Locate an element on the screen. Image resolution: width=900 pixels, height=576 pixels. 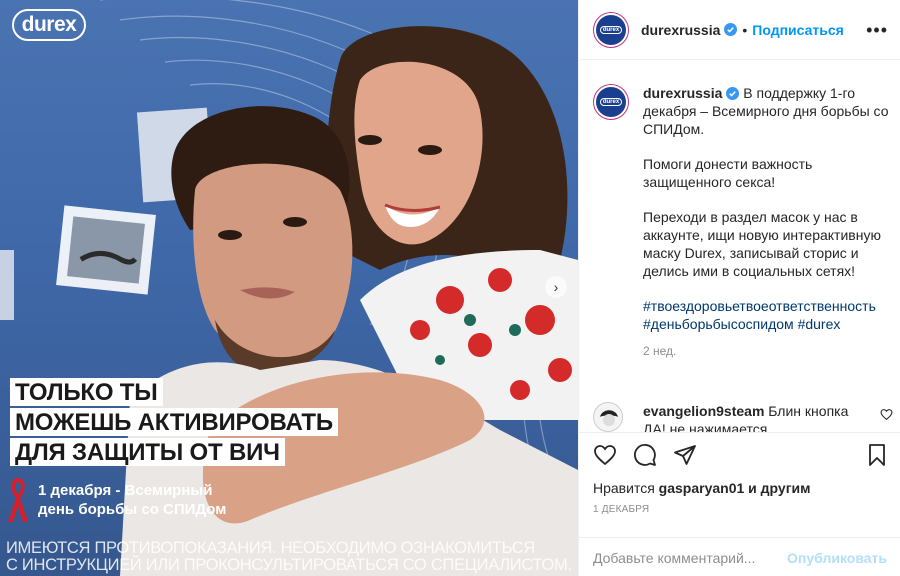
comment-input is located at coordinates (688, 558).